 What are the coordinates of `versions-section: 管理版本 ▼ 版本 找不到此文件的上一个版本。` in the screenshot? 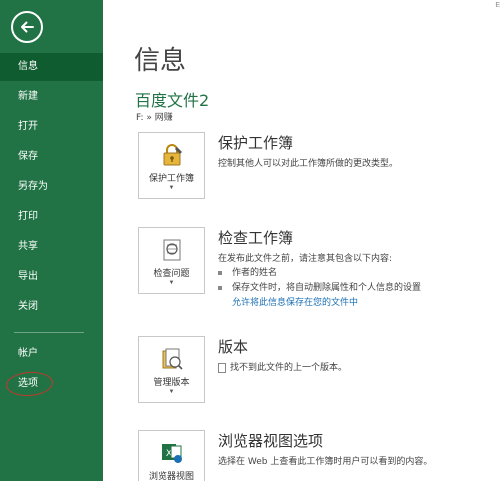 It's located at (319, 371).